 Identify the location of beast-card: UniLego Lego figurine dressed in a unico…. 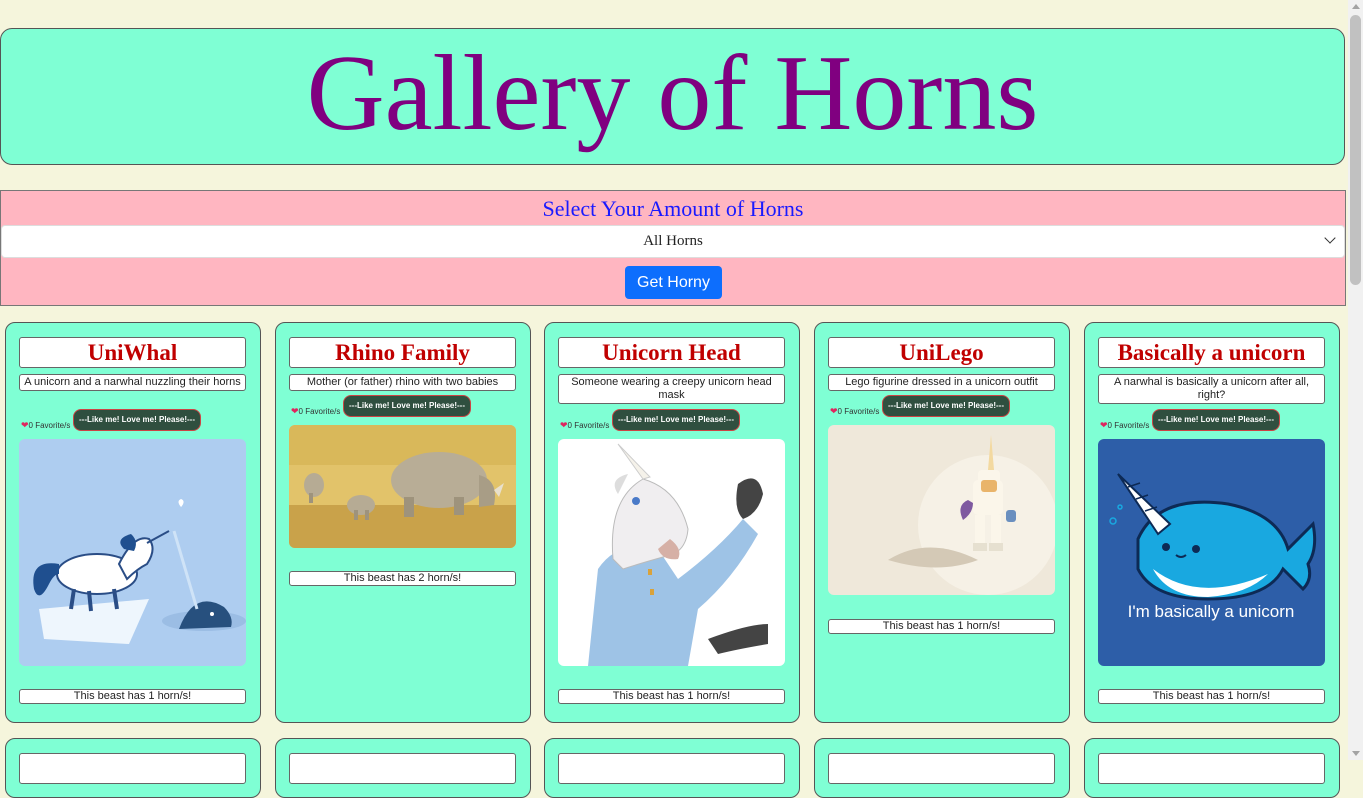
(942, 522).